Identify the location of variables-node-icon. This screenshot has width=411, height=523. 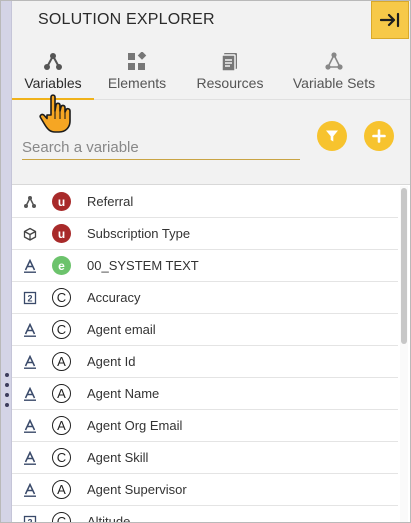
(53, 61).